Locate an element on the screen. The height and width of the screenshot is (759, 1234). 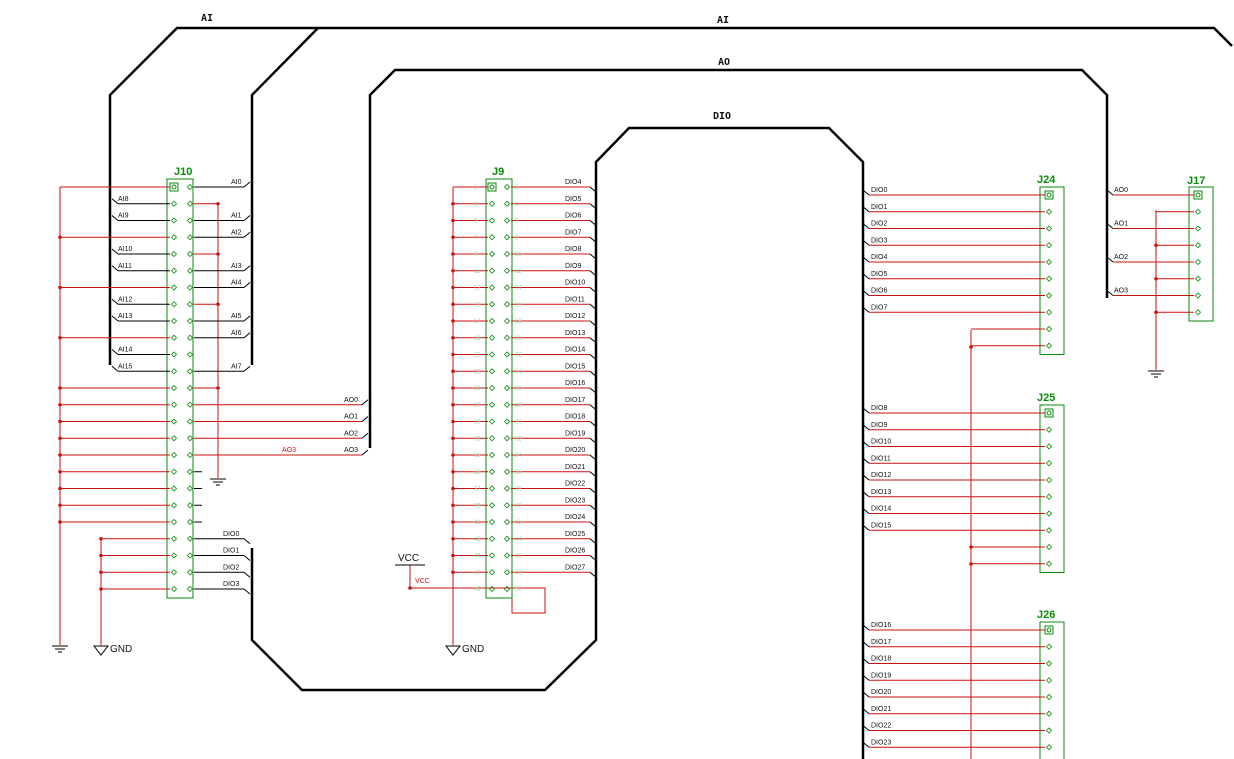
j9-dio-label: DIO19 is located at coordinates (575, 433).